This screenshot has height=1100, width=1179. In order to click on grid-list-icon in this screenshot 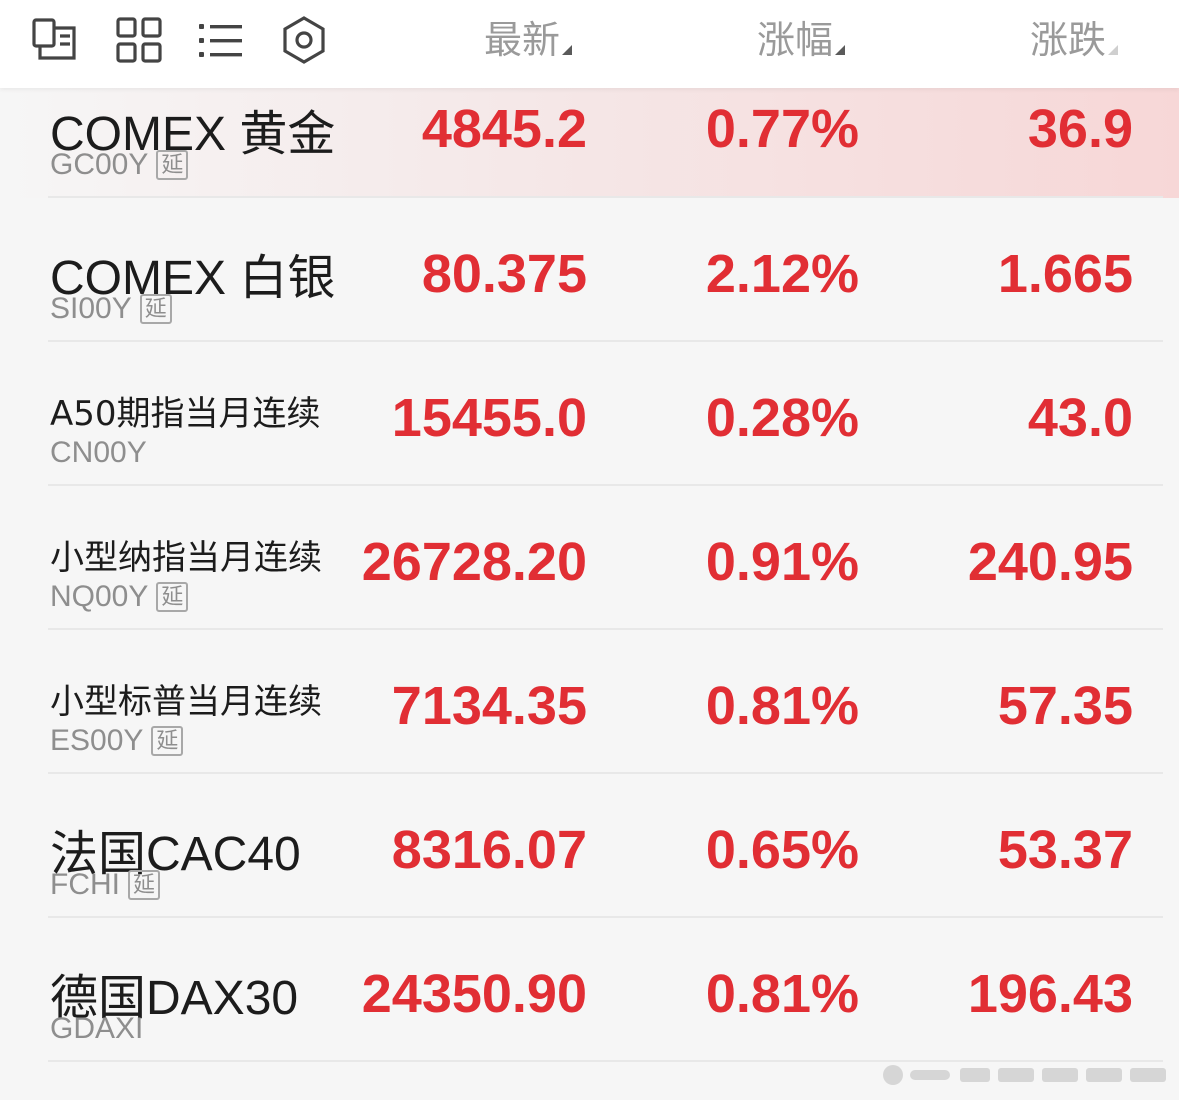, I will do `click(56, 40)`.